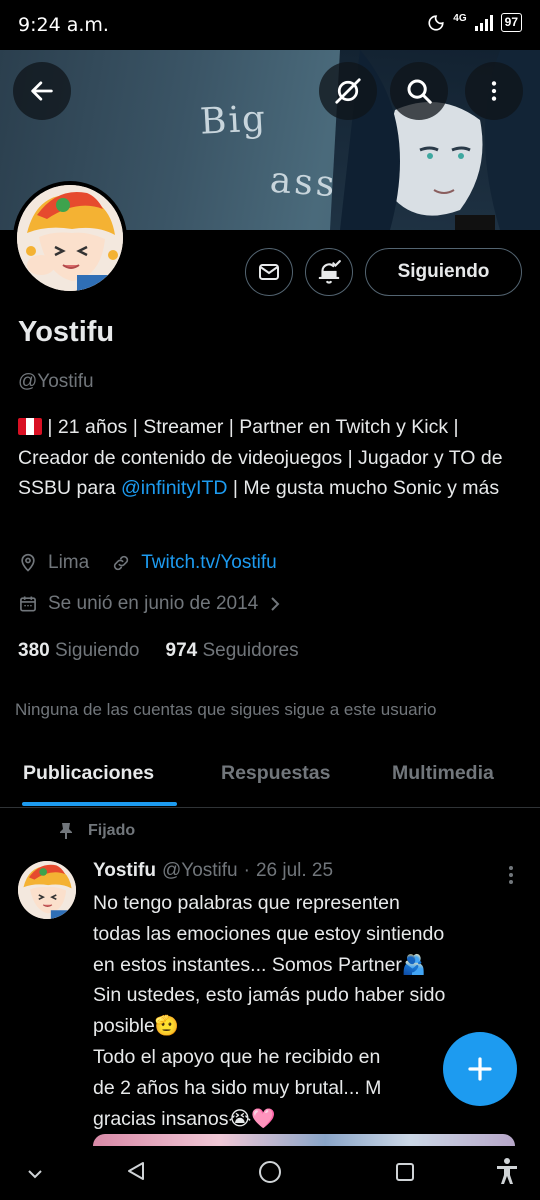  I want to click on avatar-image, so click(70, 238).